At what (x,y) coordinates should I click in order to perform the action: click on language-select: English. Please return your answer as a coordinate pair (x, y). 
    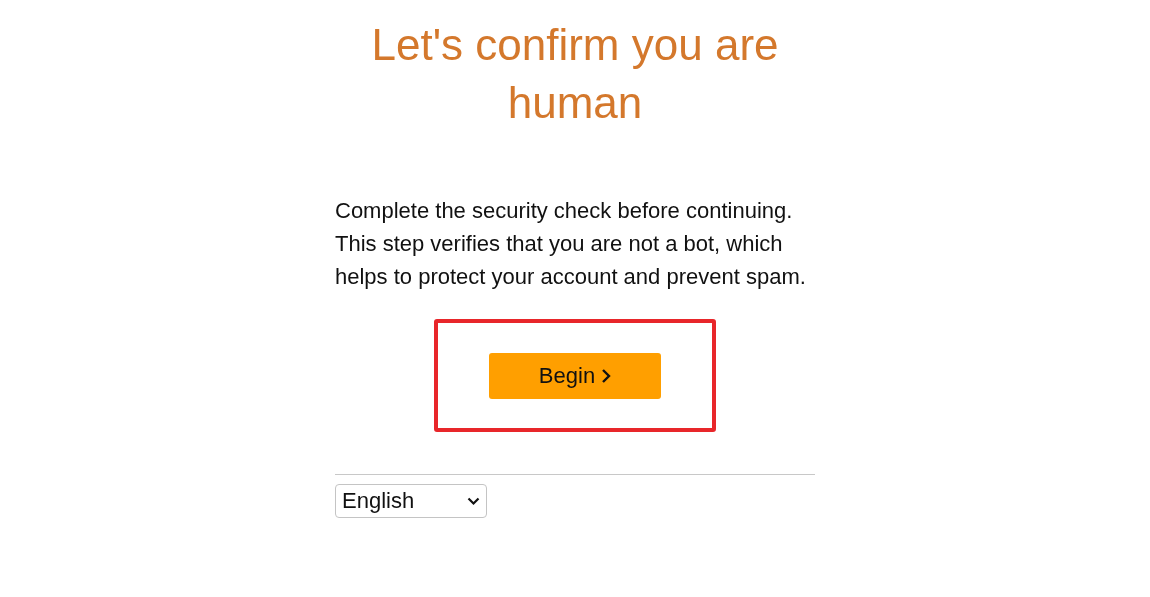
    Looking at the image, I should click on (411, 501).